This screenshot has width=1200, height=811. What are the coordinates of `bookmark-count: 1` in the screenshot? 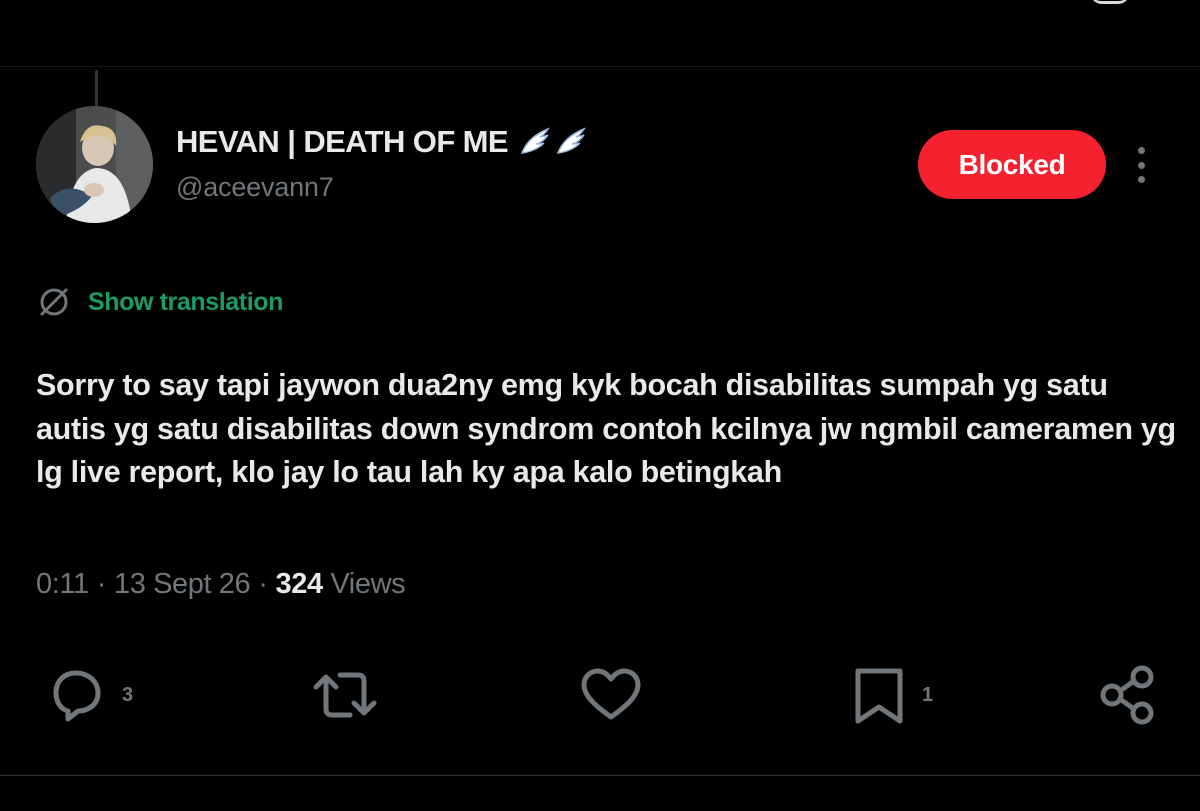 It's located at (928, 694).